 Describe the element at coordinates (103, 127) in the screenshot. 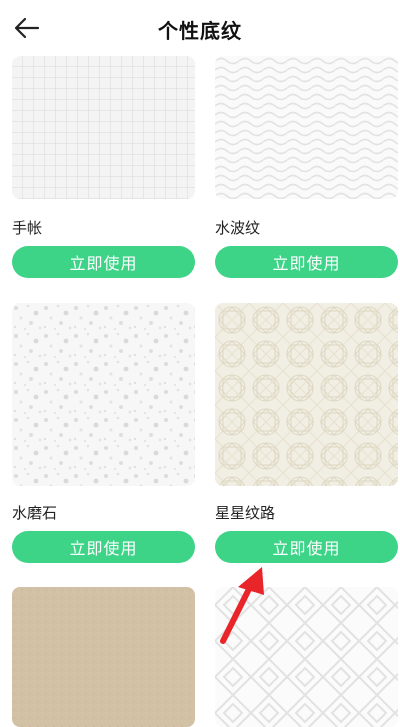

I see `theme-preview-grid` at that location.